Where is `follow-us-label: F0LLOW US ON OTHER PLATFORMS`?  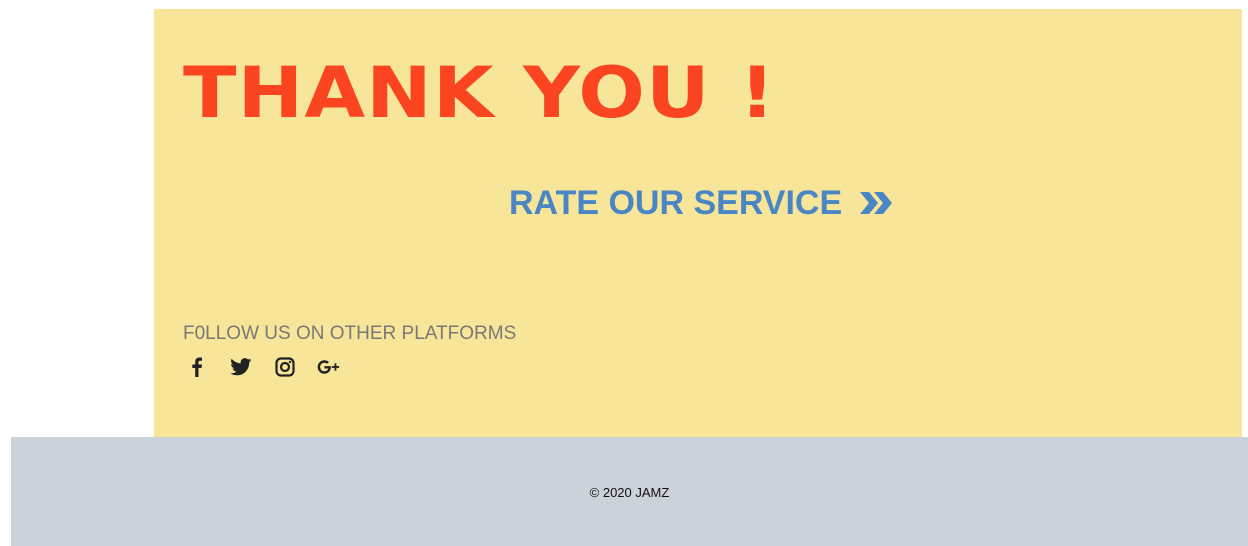 follow-us-label: F0LLOW US ON OTHER PLATFORMS is located at coordinates (350, 333).